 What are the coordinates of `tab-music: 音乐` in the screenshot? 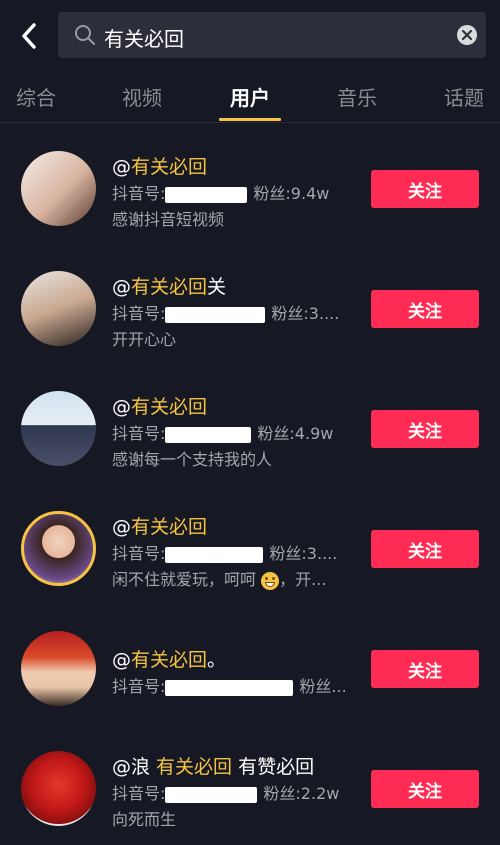 It's located at (357, 96).